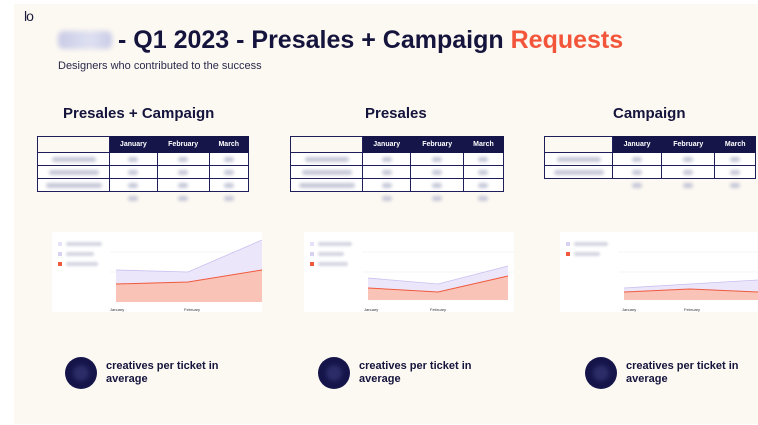 This screenshot has width=758, height=425. I want to click on area-chart-presales-campaign: January February, so click(157, 272).